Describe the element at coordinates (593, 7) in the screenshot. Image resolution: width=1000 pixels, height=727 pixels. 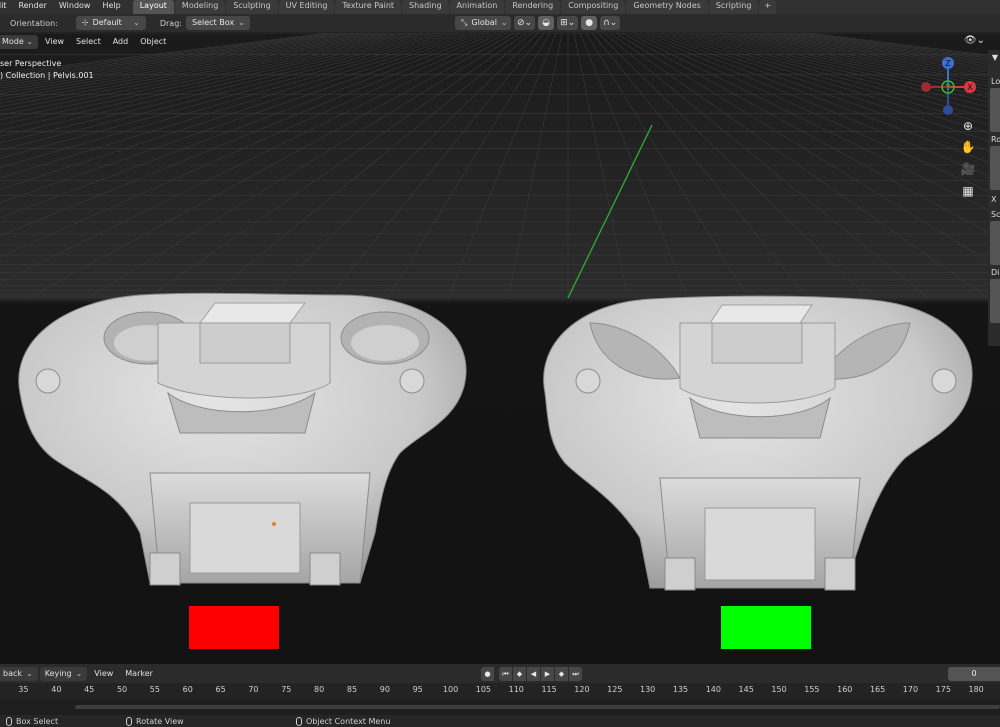
I see `tab-compositing: Compositing` at that location.